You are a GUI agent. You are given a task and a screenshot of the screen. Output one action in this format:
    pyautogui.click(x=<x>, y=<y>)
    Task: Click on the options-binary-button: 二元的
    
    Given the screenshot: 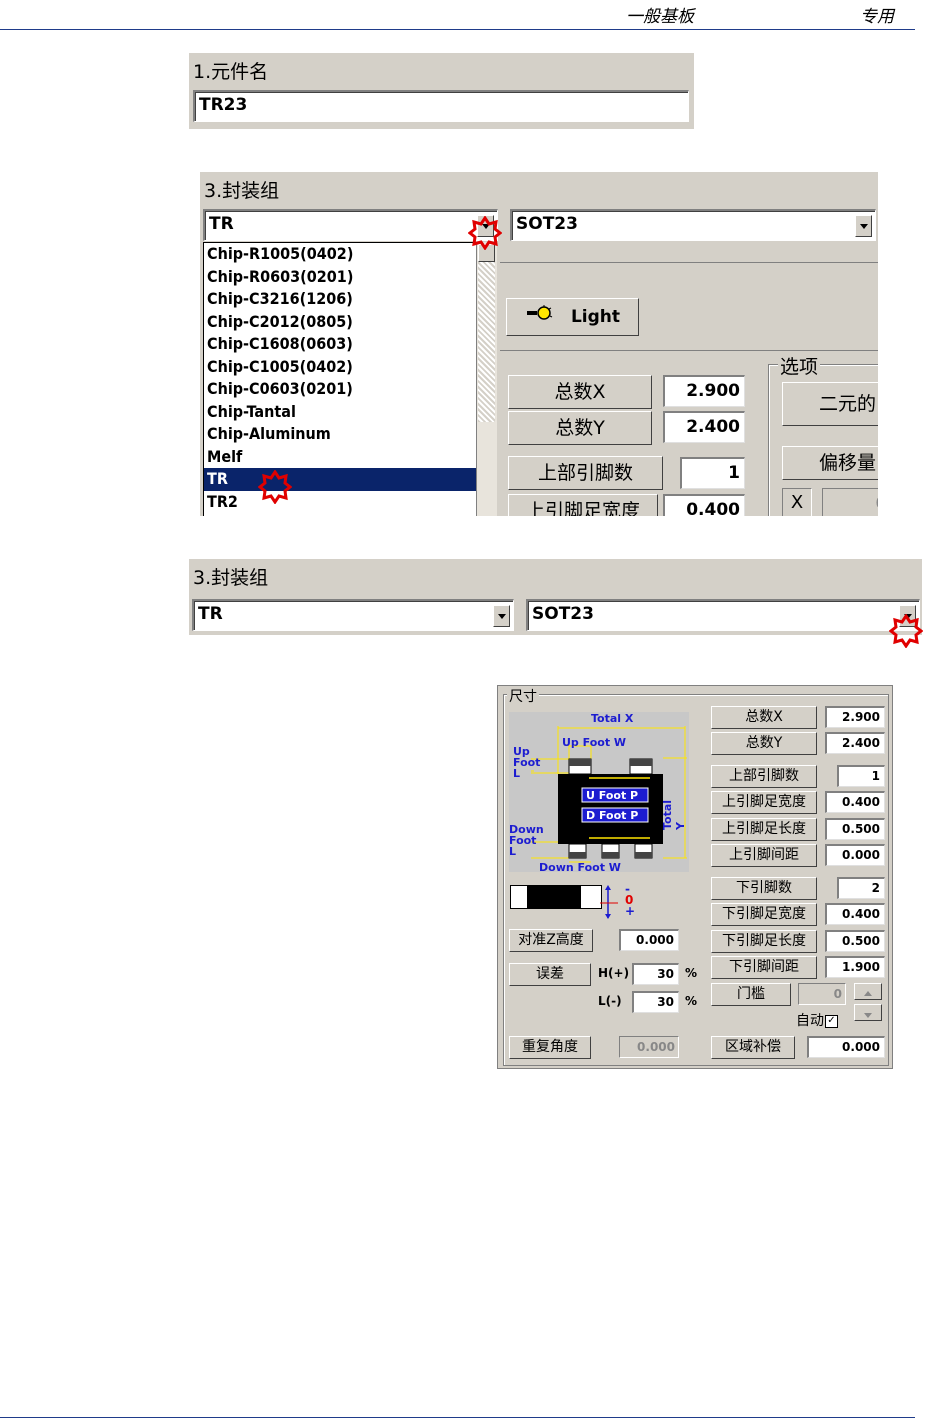 What is the action you would take?
    pyautogui.click(x=830, y=404)
    